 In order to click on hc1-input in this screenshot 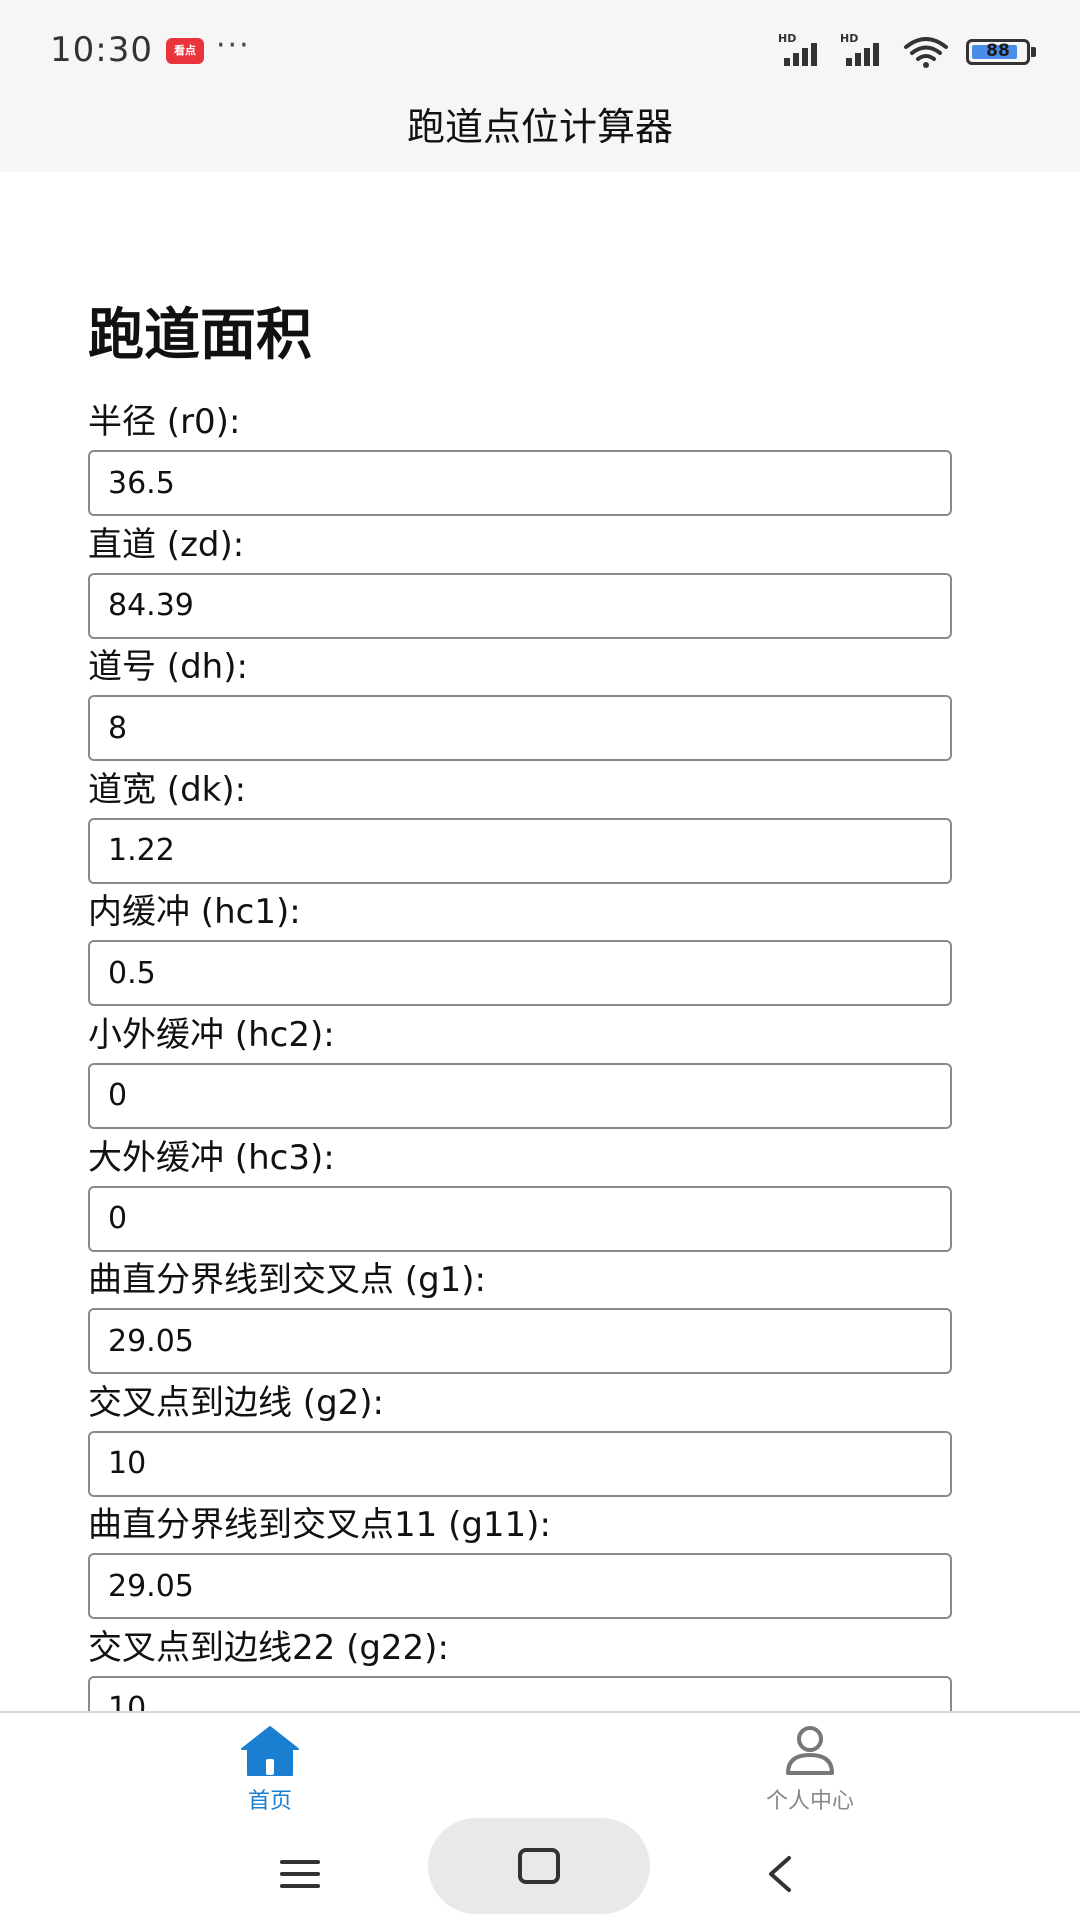, I will do `click(520, 973)`.